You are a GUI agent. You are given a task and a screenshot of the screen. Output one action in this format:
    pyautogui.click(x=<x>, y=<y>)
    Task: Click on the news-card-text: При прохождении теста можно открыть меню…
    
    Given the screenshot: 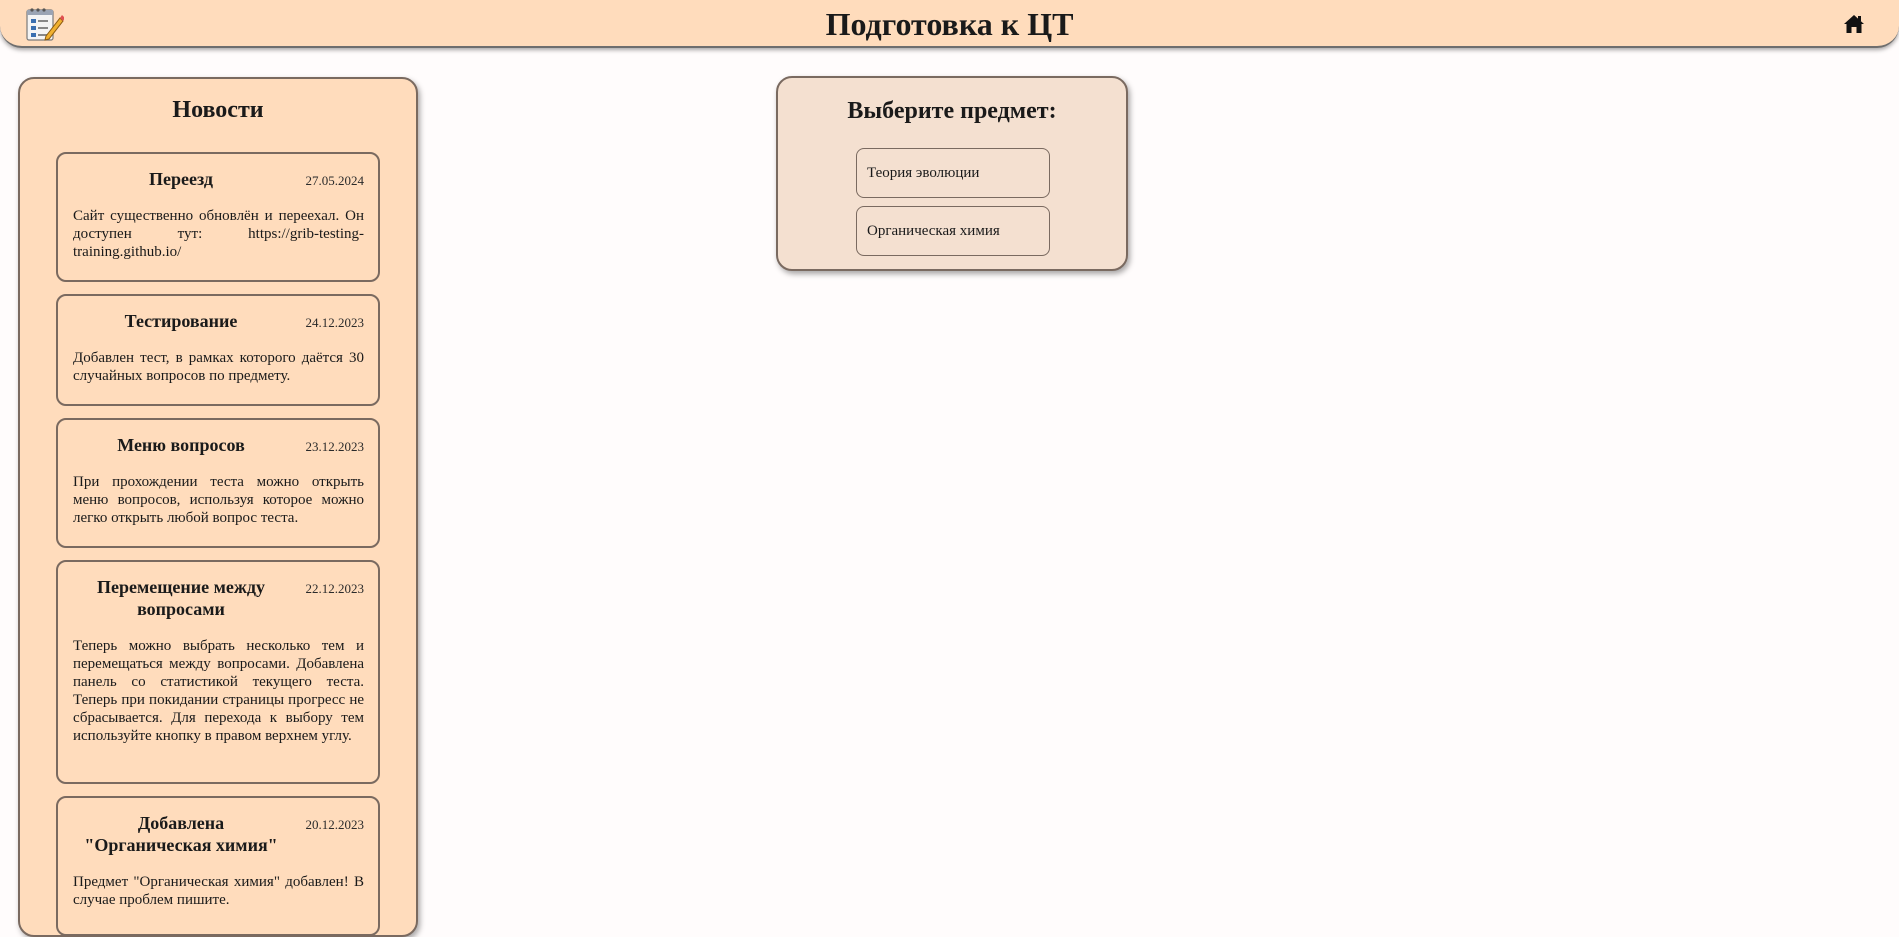 What is the action you would take?
    pyautogui.click(x=218, y=500)
    